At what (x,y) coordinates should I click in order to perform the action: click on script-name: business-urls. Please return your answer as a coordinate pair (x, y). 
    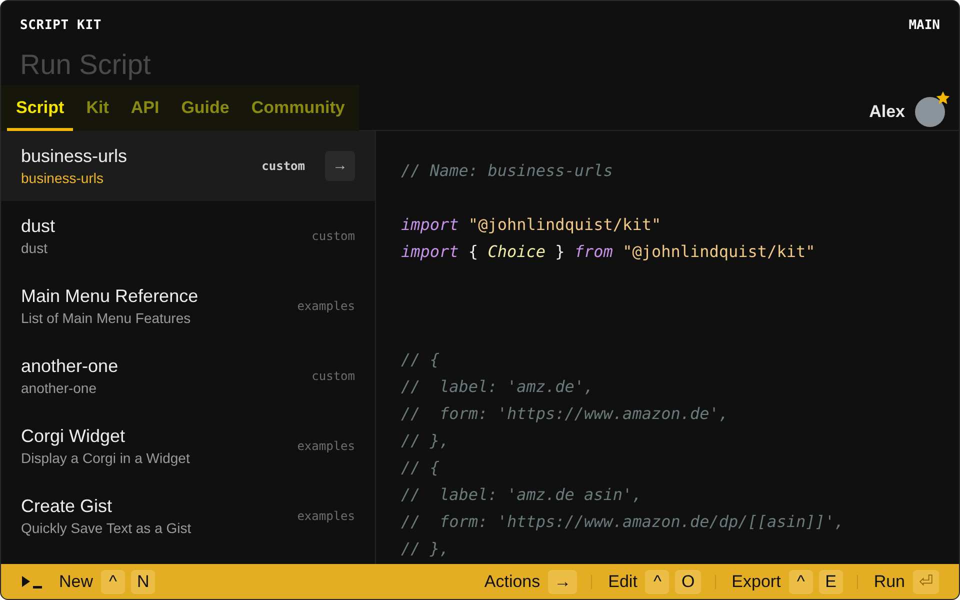
    Looking at the image, I should click on (74, 156).